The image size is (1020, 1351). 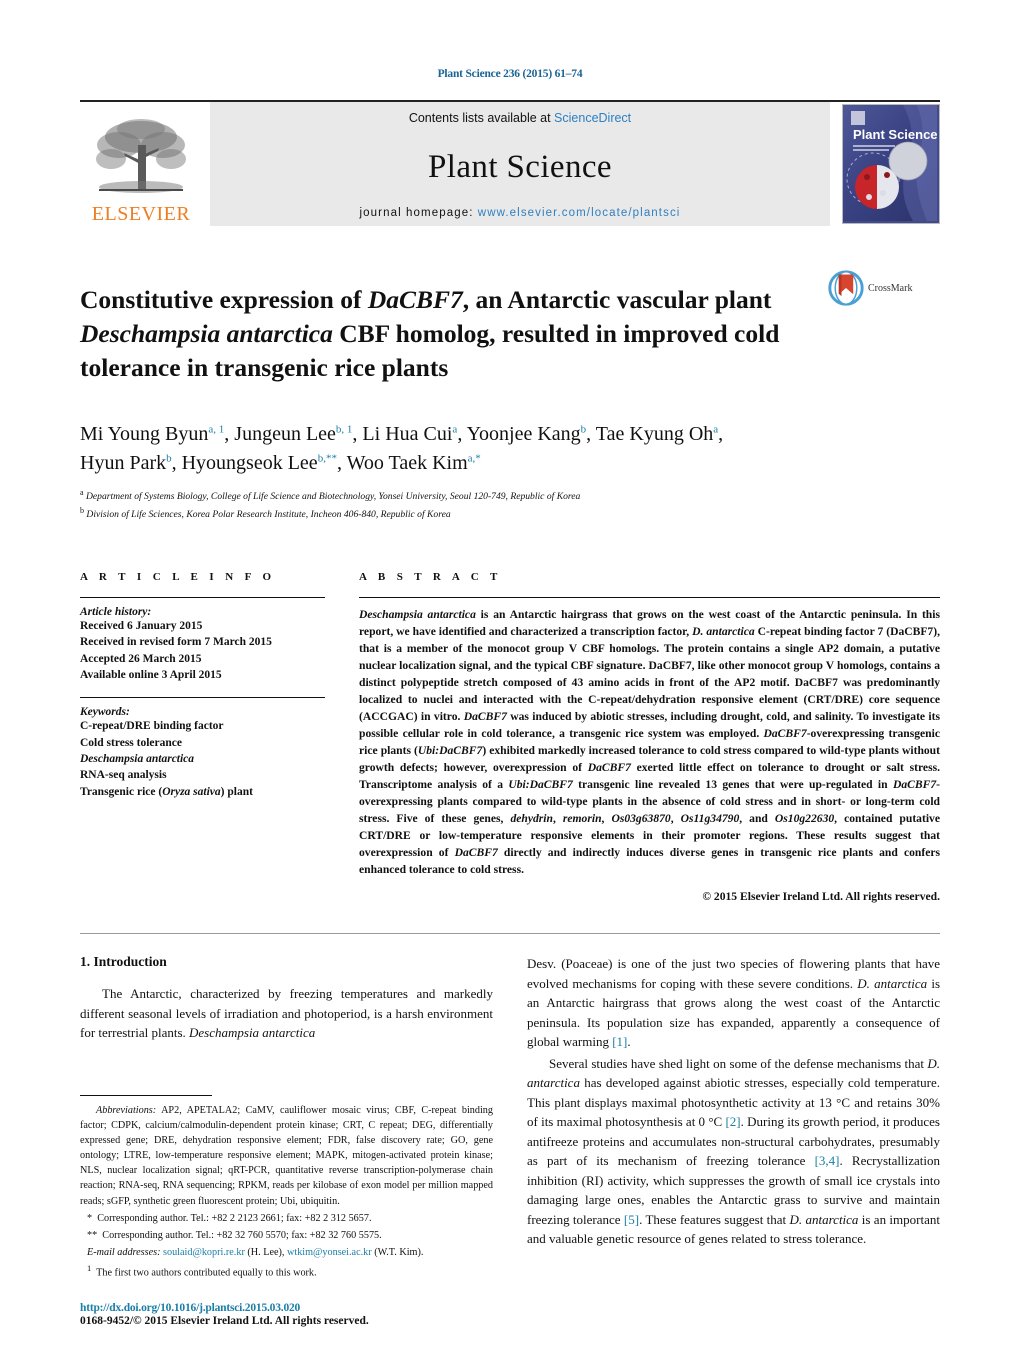 What do you see at coordinates (344, 429) in the screenshot?
I see `author-2-sup: b, 1` at bounding box center [344, 429].